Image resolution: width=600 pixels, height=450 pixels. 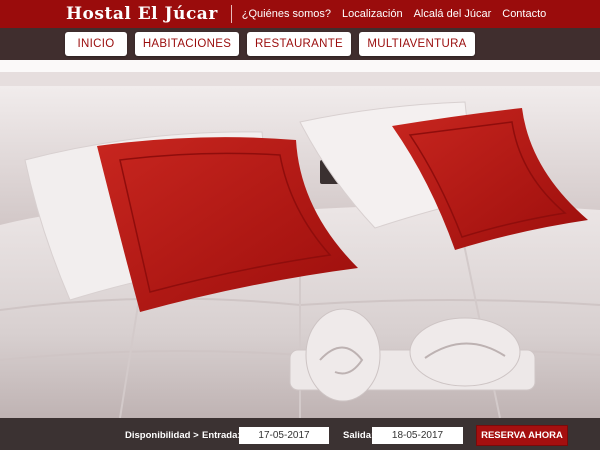 I want to click on nav-habitaciones-button: HABITACIONES, so click(x=187, y=44).